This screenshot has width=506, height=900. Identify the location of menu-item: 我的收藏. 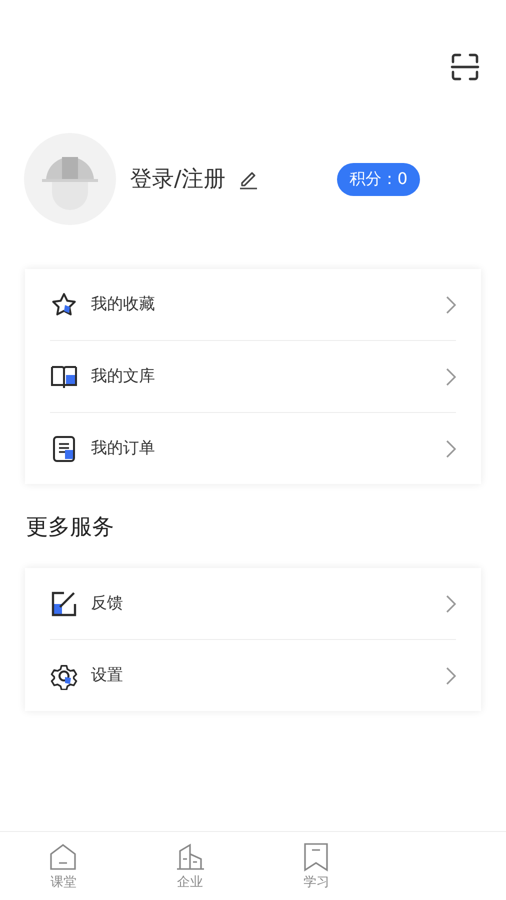
(253, 305).